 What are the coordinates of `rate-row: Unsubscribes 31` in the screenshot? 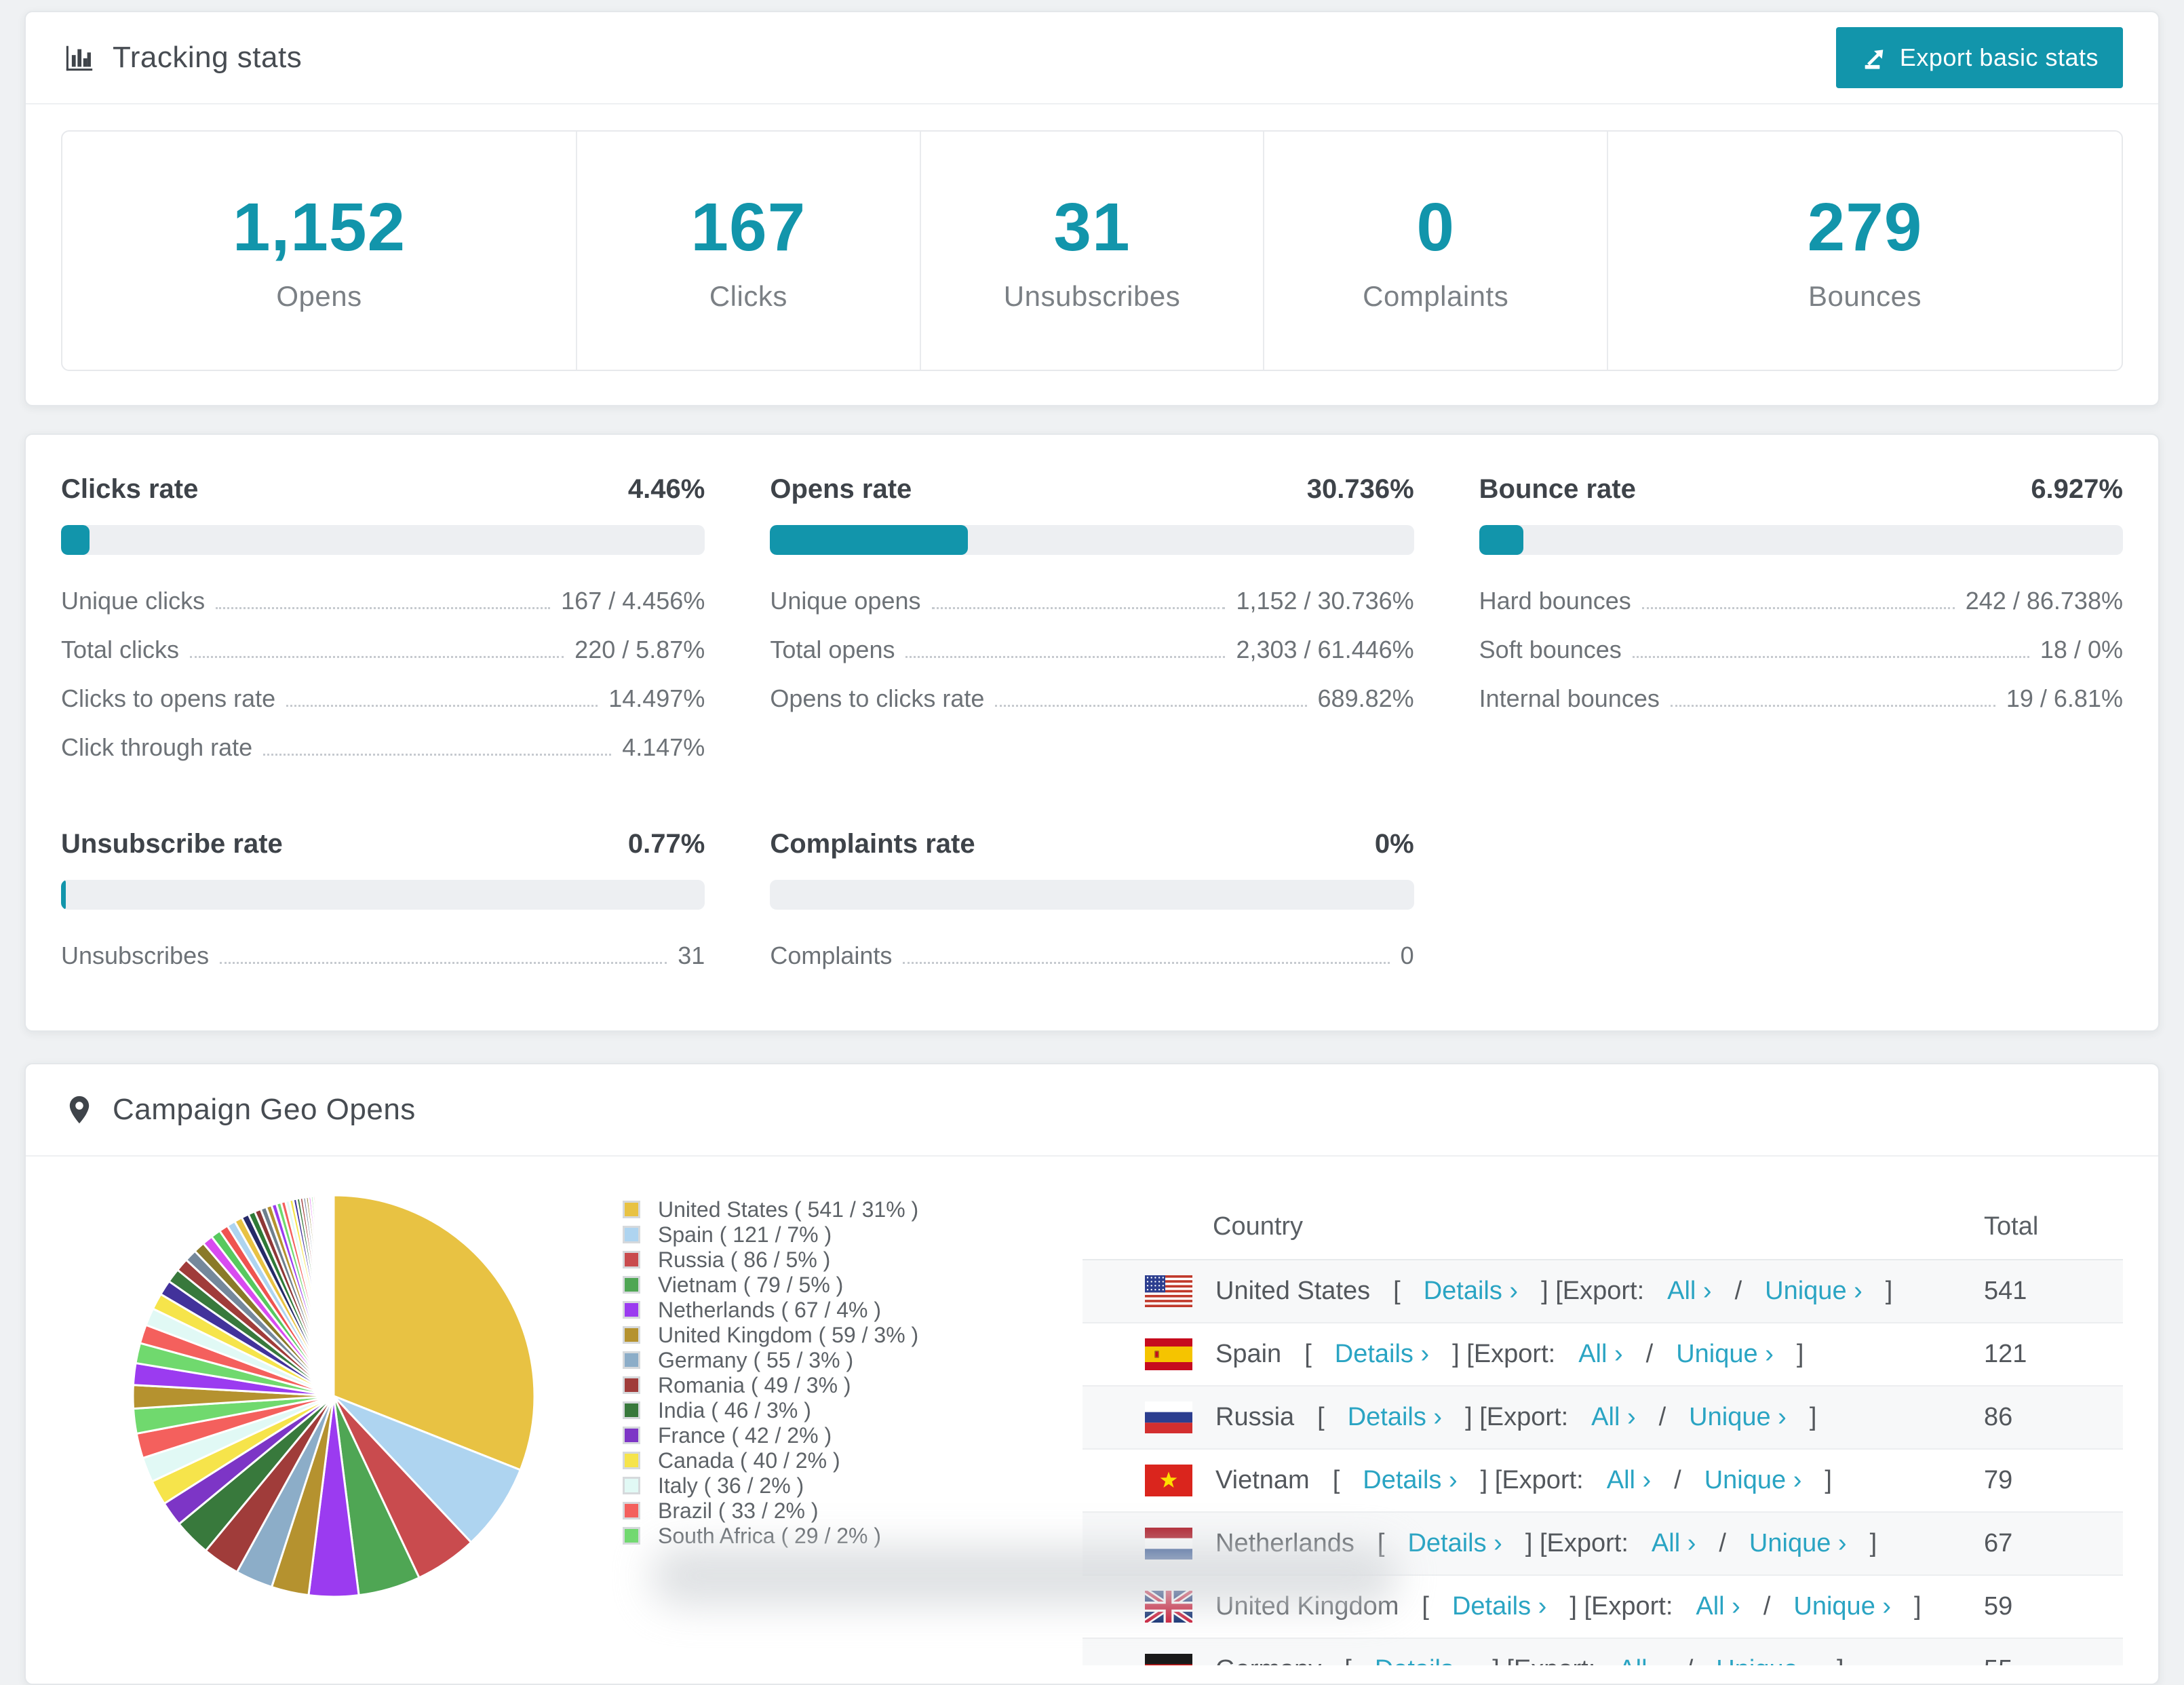 It's located at (383, 955).